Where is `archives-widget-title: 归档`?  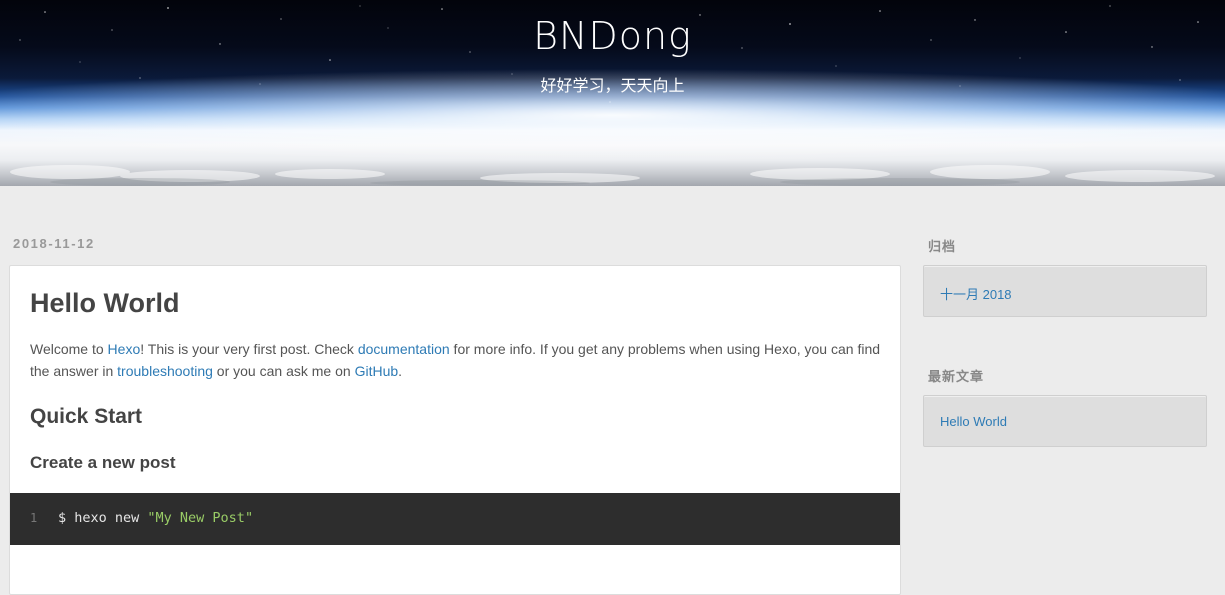
archives-widget-title: 归档 is located at coordinates (942, 246).